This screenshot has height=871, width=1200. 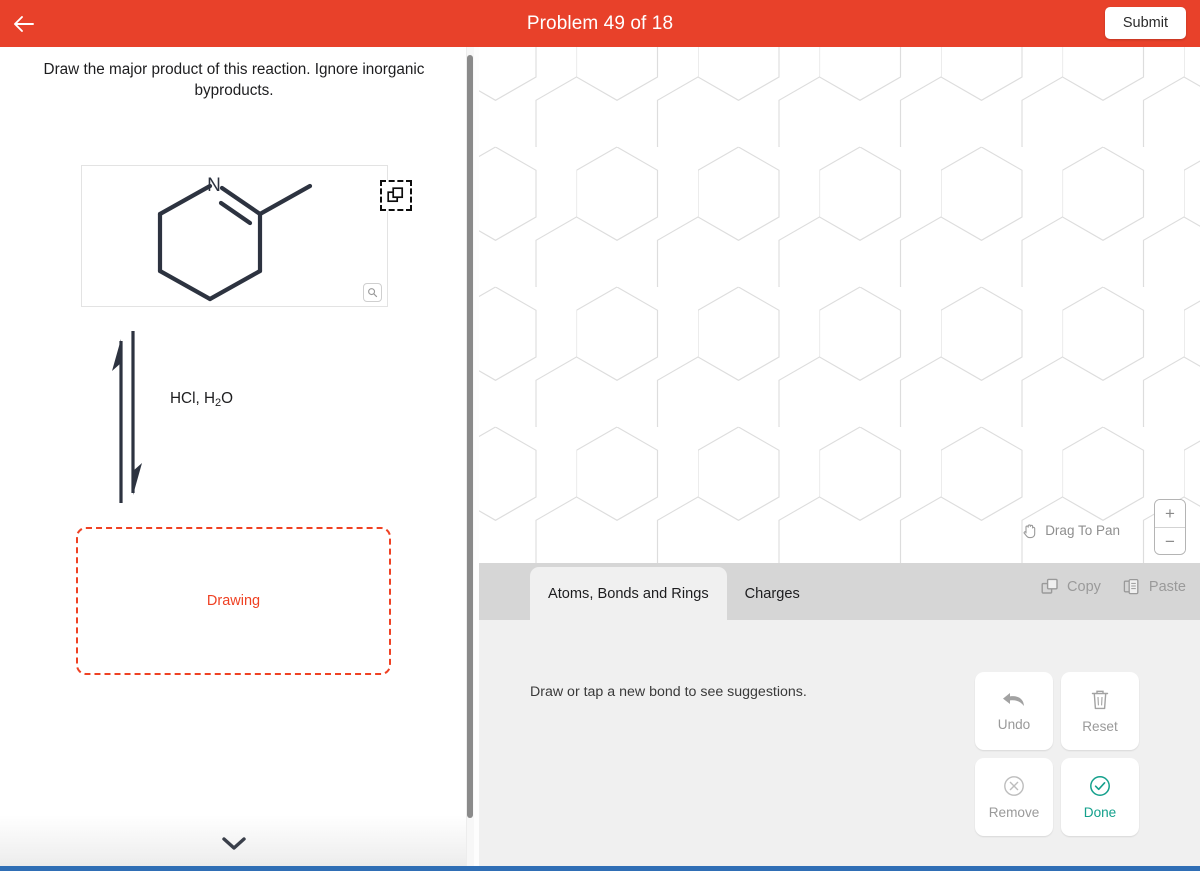 I want to click on equilibrium-arrow, so click(x=130, y=417).